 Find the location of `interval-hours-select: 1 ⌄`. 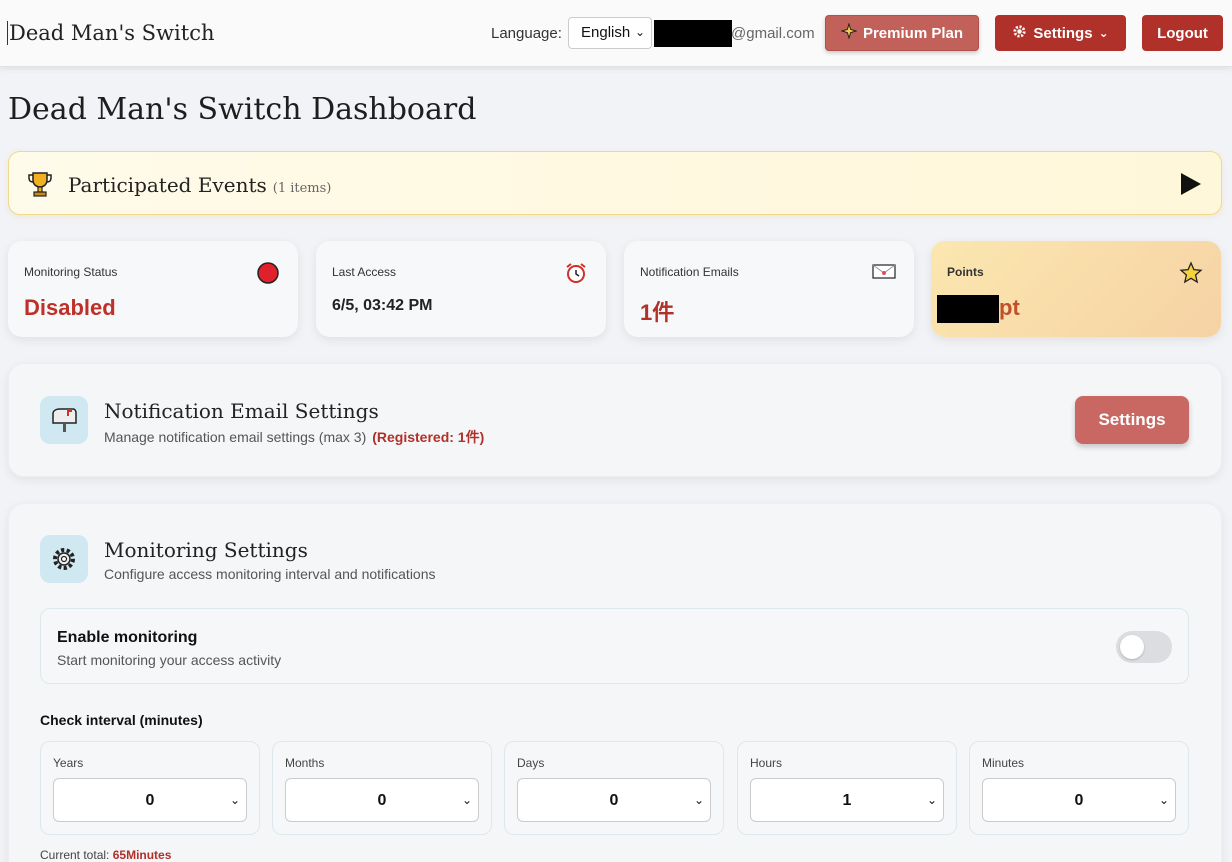

interval-hours-select: 1 ⌄ is located at coordinates (847, 800).